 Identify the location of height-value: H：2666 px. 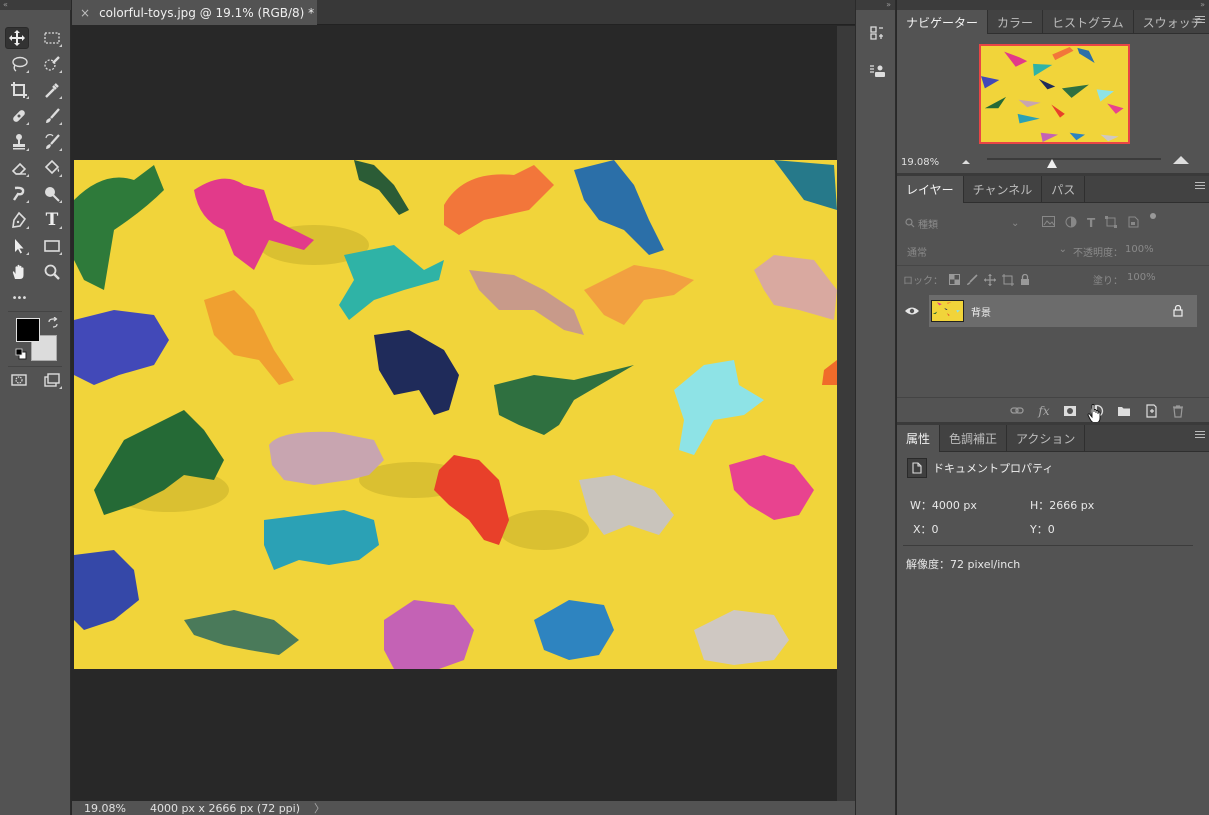
(1062, 505).